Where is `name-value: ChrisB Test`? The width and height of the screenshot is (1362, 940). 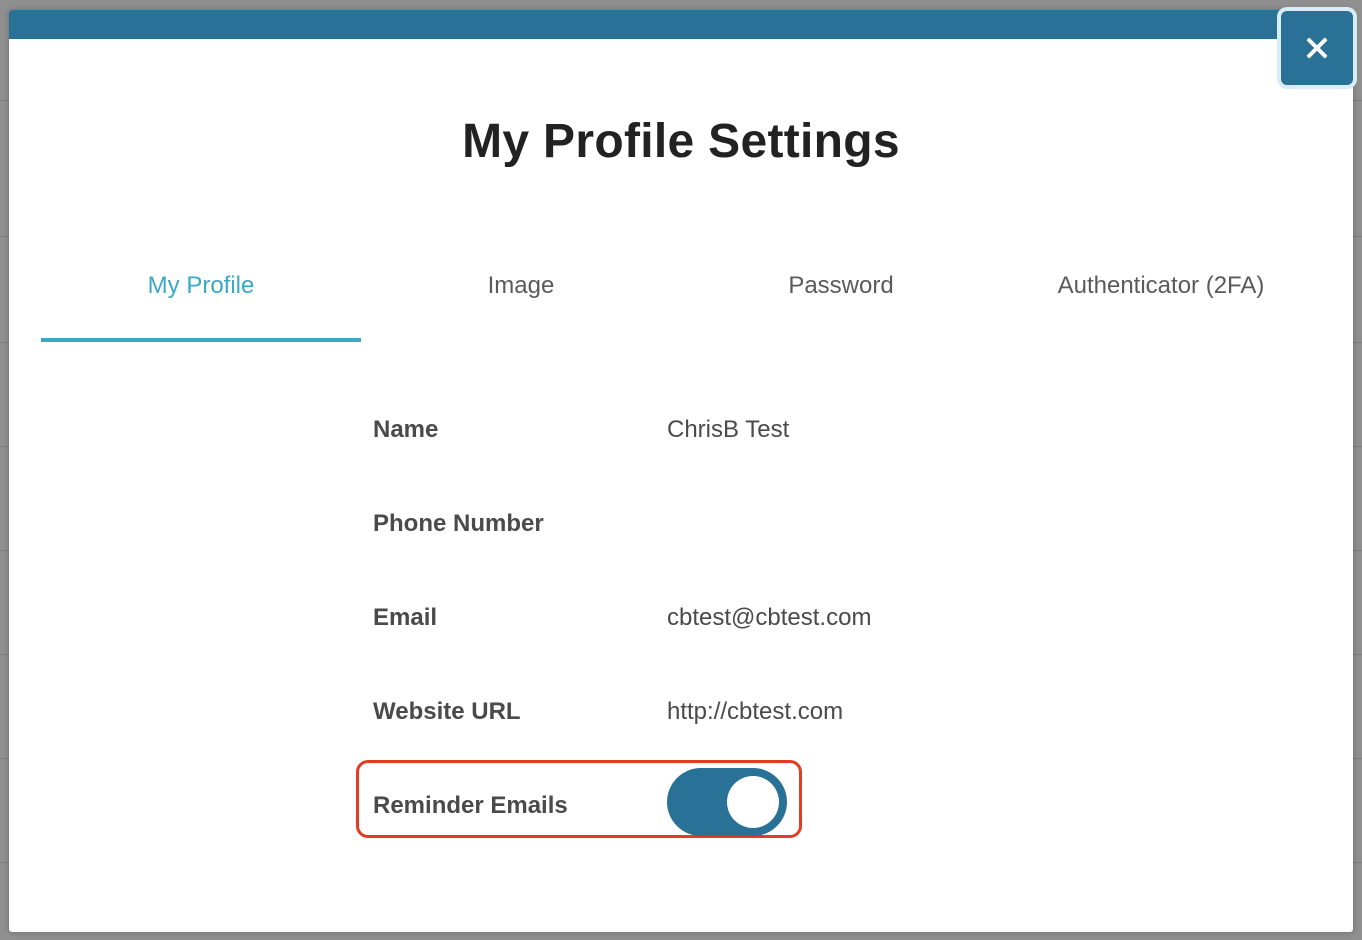
name-value: ChrisB Test is located at coordinates (728, 429).